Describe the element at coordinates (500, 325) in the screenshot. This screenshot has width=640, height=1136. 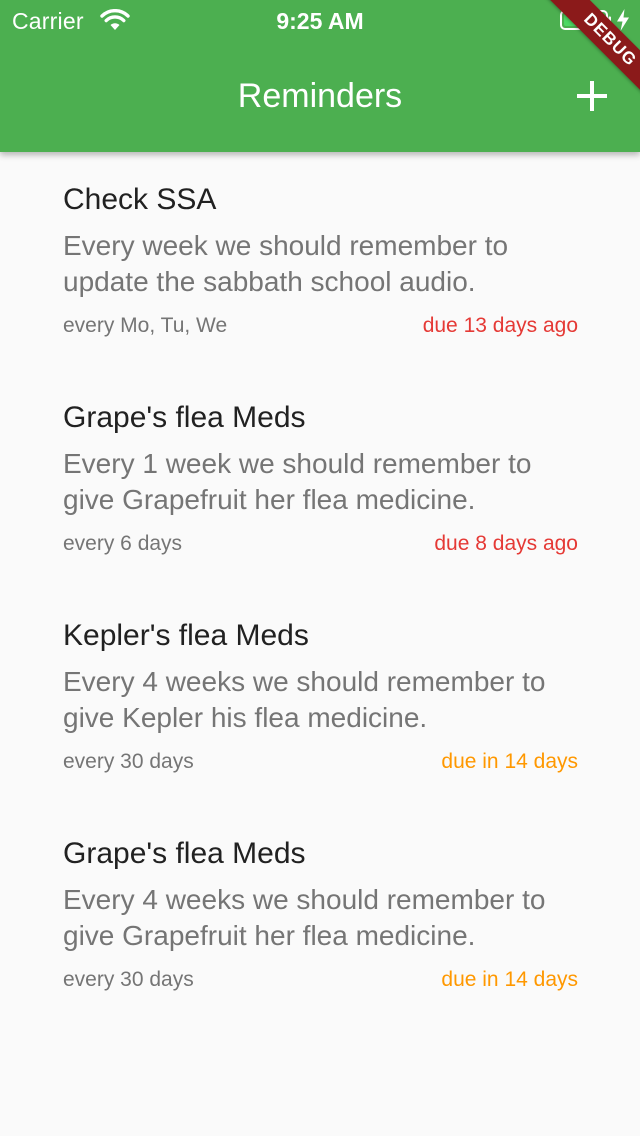
I see `reminder-due-status: due 13 days ago` at that location.